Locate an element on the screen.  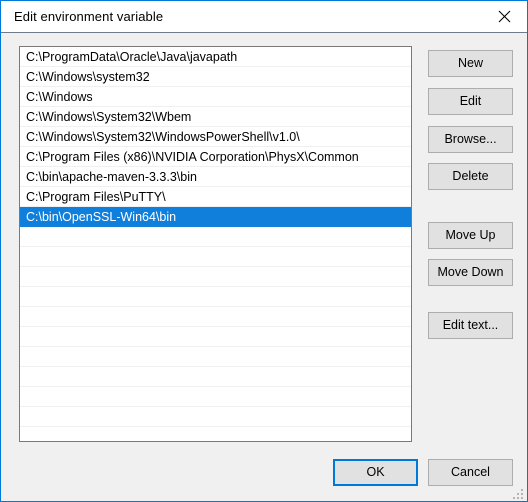
close-icon is located at coordinates (504, 16).